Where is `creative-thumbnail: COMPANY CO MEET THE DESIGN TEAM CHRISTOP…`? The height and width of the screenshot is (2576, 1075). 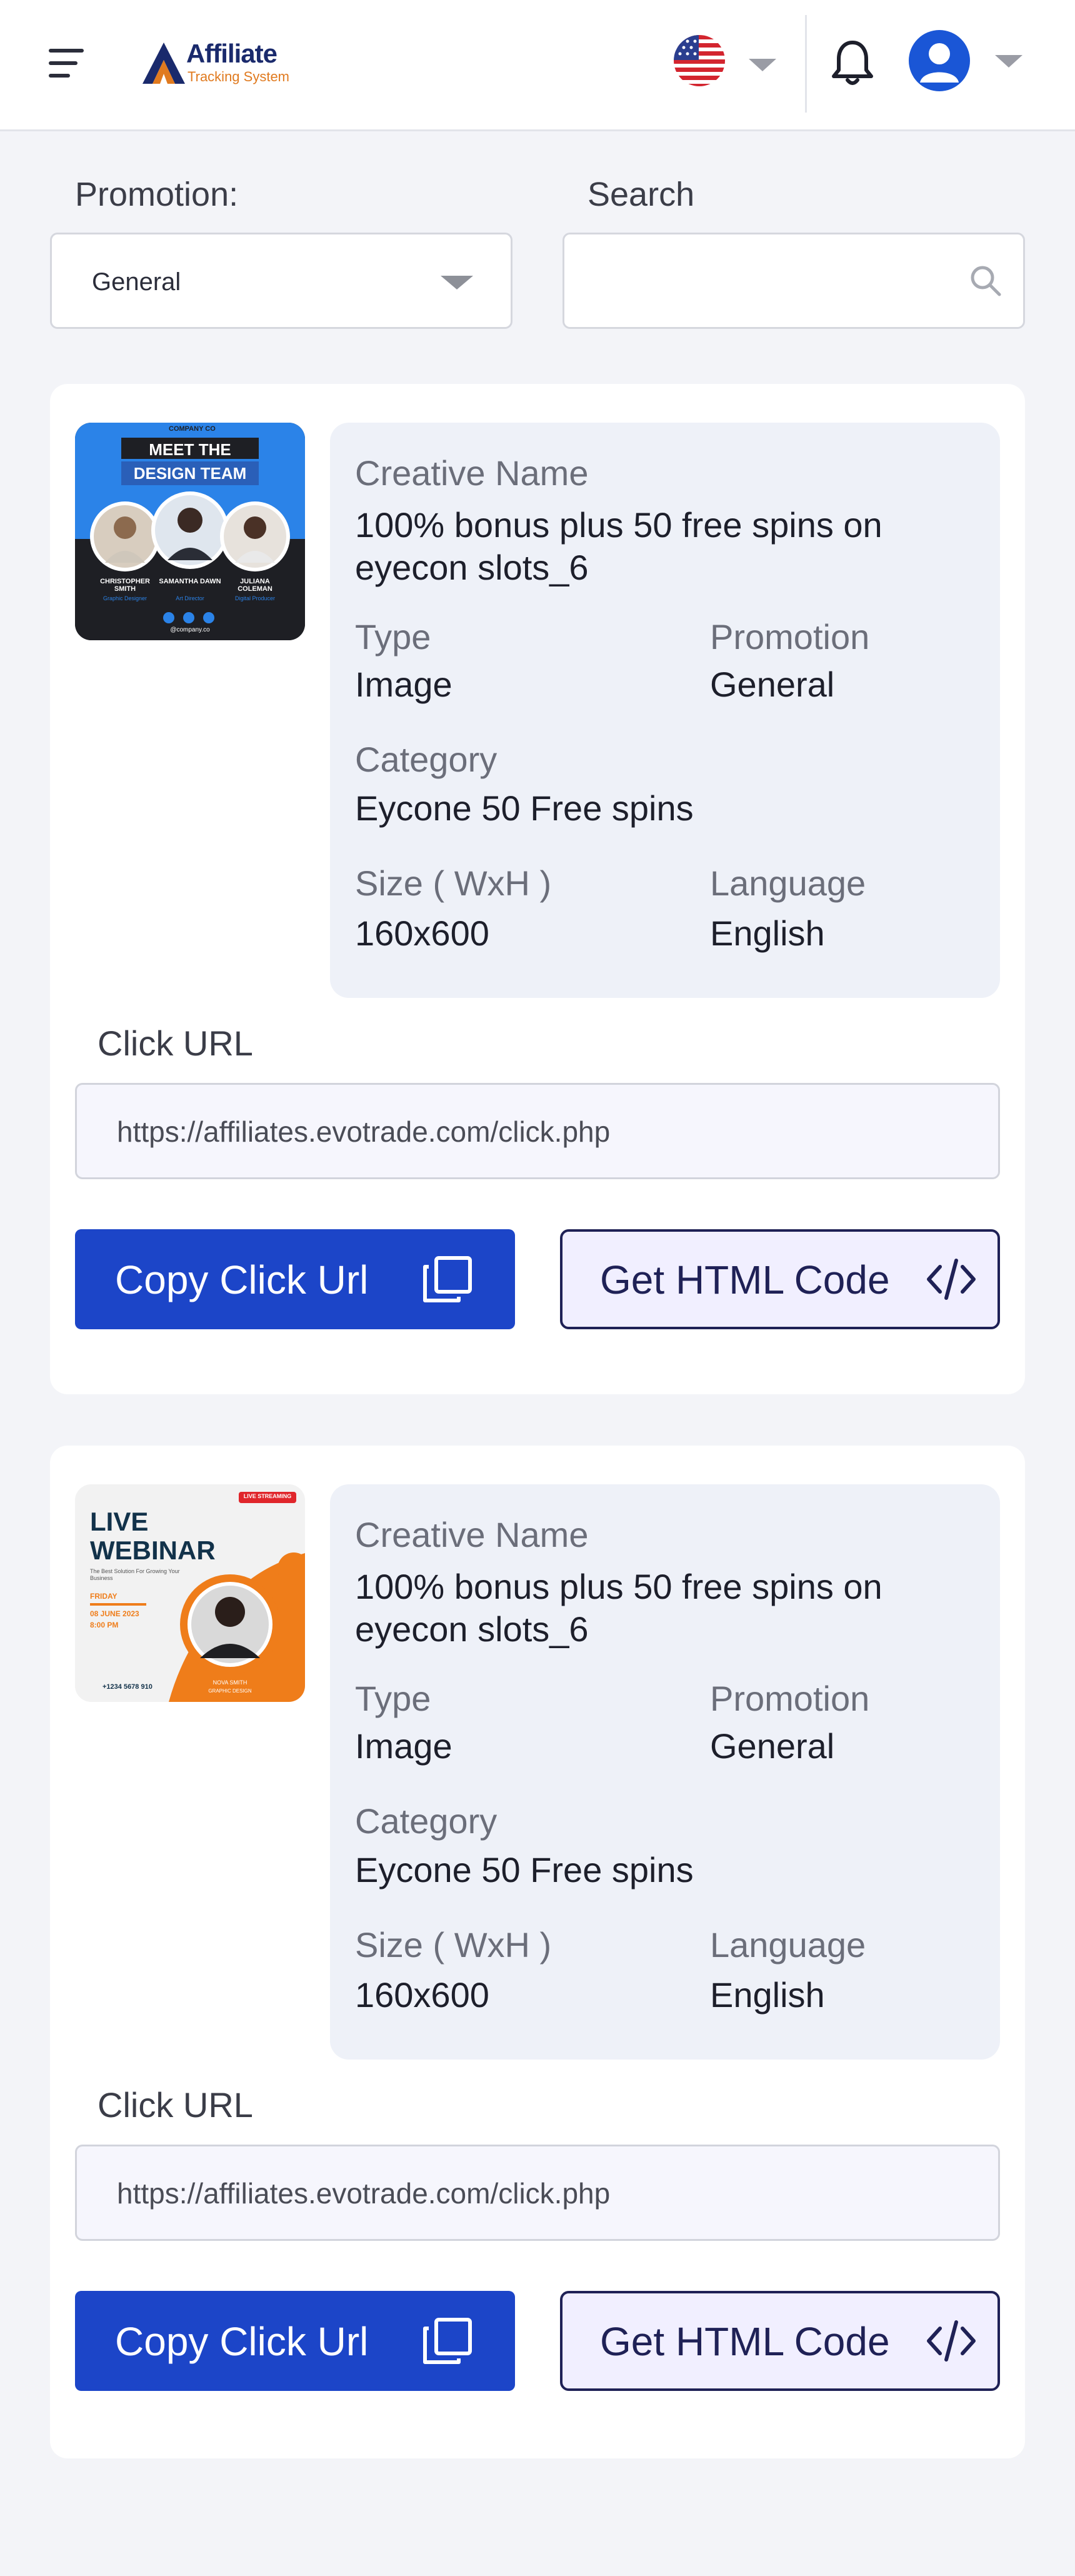
creative-thumbnail: COMPANY CO MEET THE DESIGN TEAM CHRISTOP… is located at coordinates (190, 531).